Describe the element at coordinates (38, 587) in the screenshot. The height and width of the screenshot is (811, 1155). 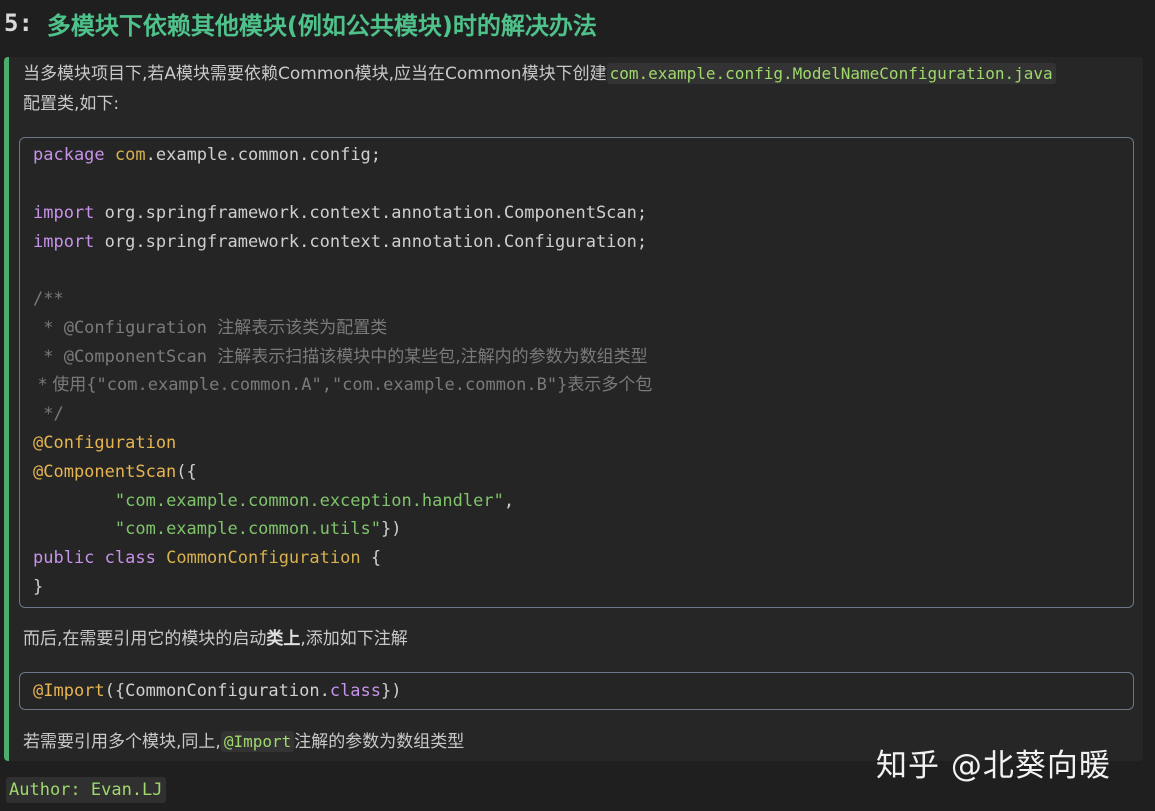
I see `code-close-brace: }` at that location.